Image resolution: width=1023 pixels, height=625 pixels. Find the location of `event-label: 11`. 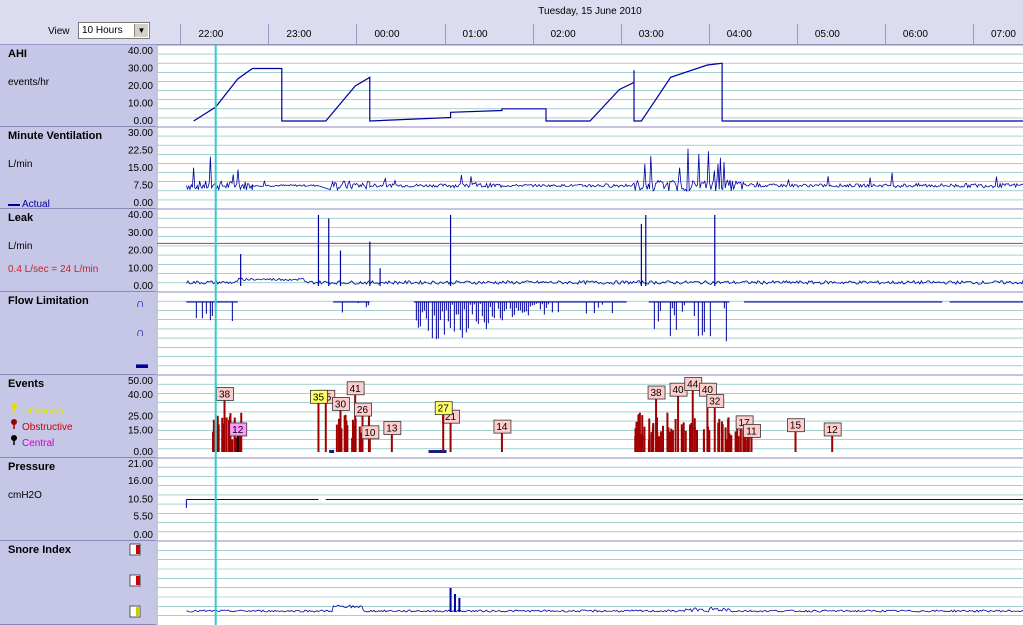

event-label: 11 is located at coordinates (751, 431).